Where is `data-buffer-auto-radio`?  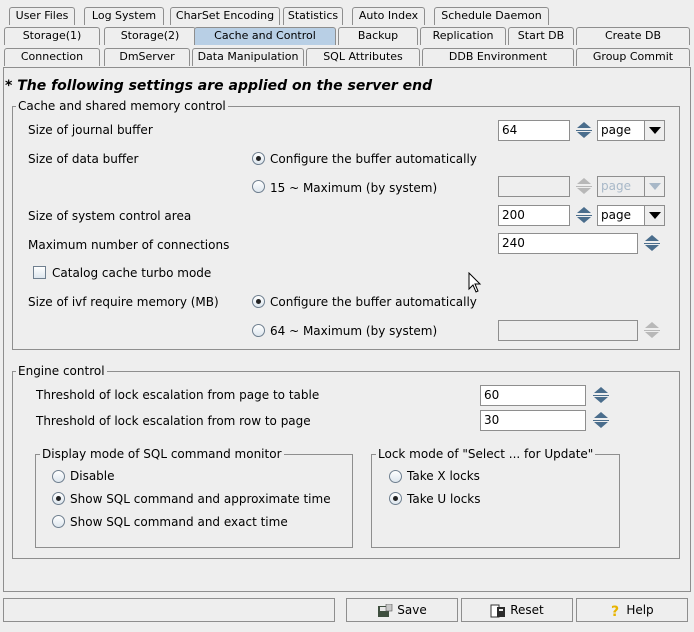
data-buffer-auto-radio is located at coordinates (258, 158).